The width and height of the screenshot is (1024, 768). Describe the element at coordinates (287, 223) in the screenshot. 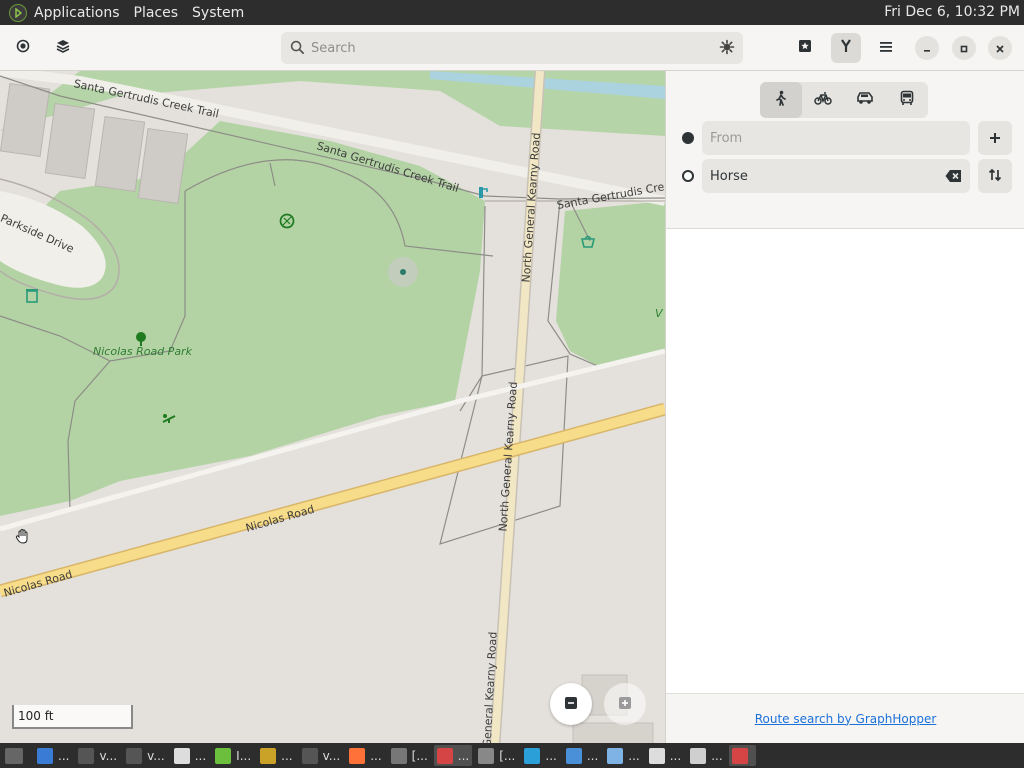

I see `sports-pitch-icon` at that location.